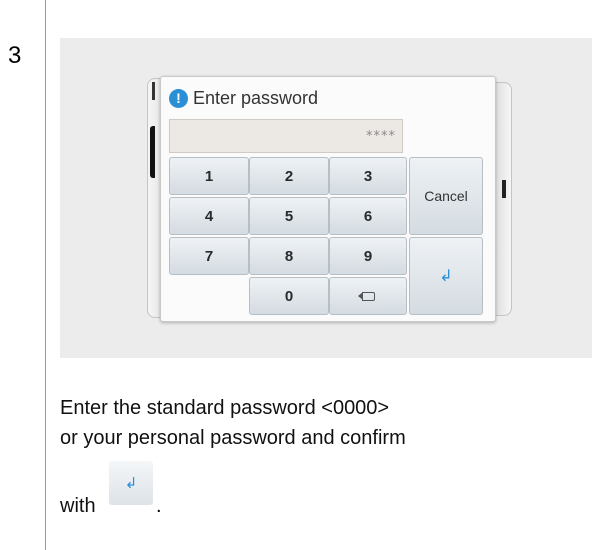 The width and height of the screenshot is (614, 550). What do you see at coordinates (45, 275) in the screenshot?
I see `left-divider-line` at bounding box center [45, 275].